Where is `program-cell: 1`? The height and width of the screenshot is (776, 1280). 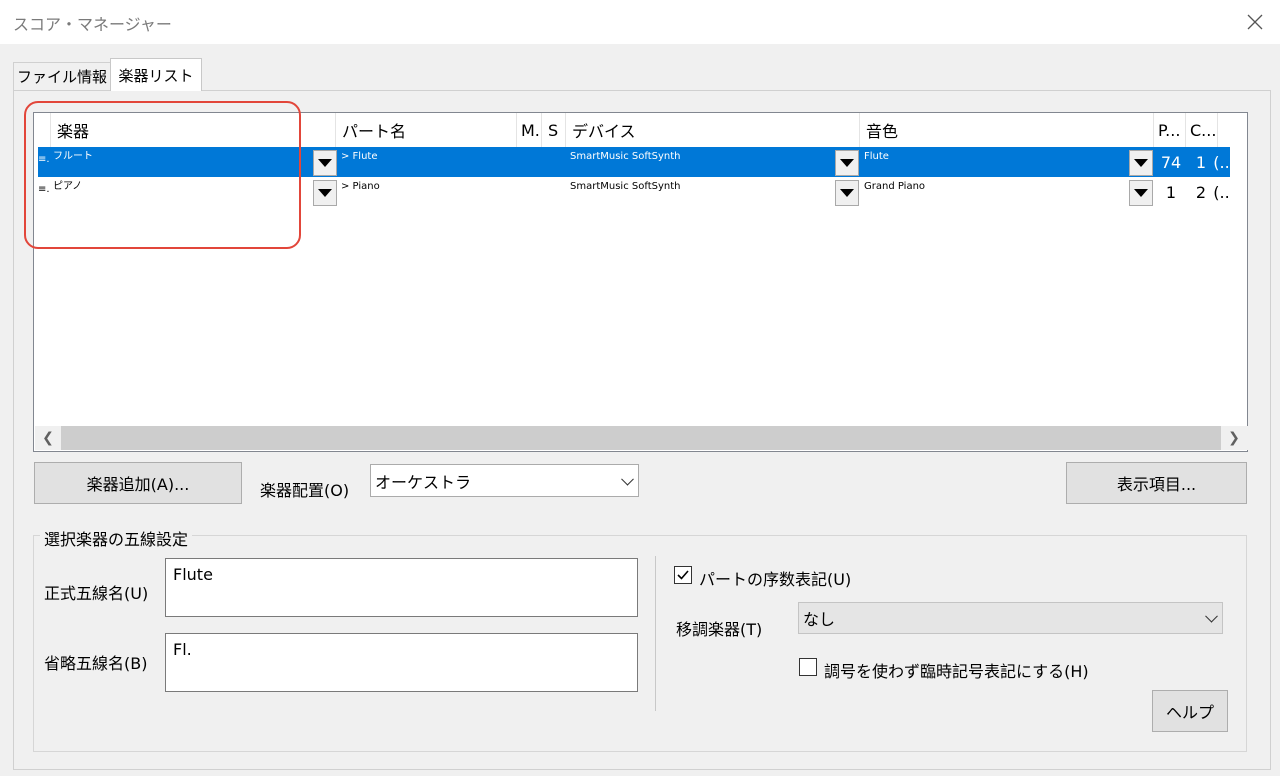
program-cell: 1 is located at coordinates (1171, 192).